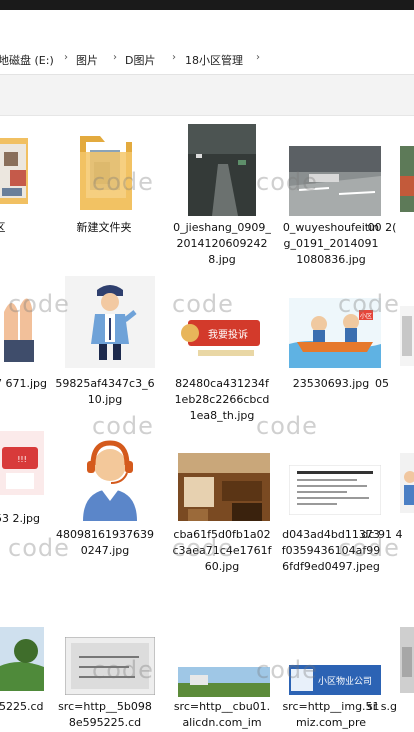 This screenshot has height=732, width=414. Describe the element at coordinates (25, 228) in the screenshot. I see `file-name: 区` at that location.